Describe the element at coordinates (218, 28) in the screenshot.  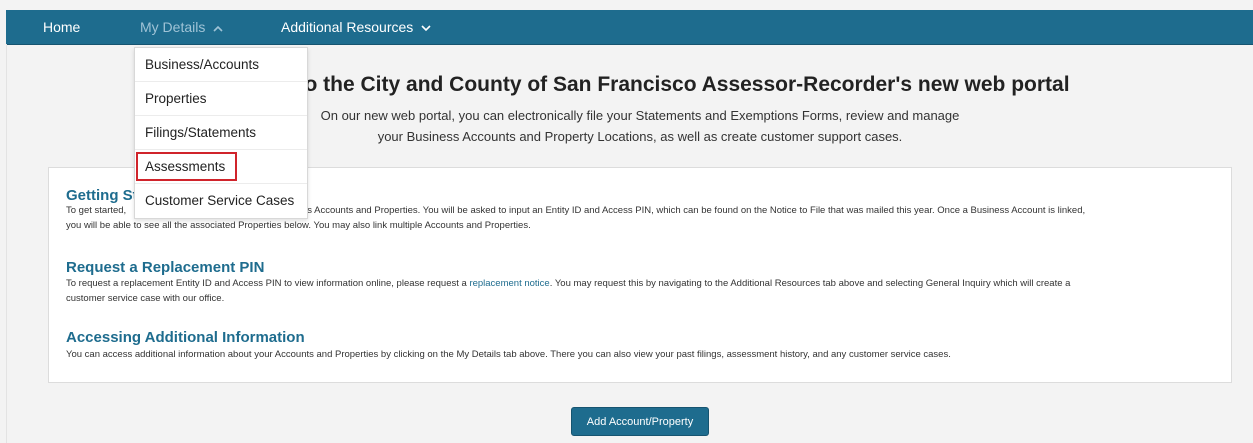
I see `chevron-up-icon` at that location.